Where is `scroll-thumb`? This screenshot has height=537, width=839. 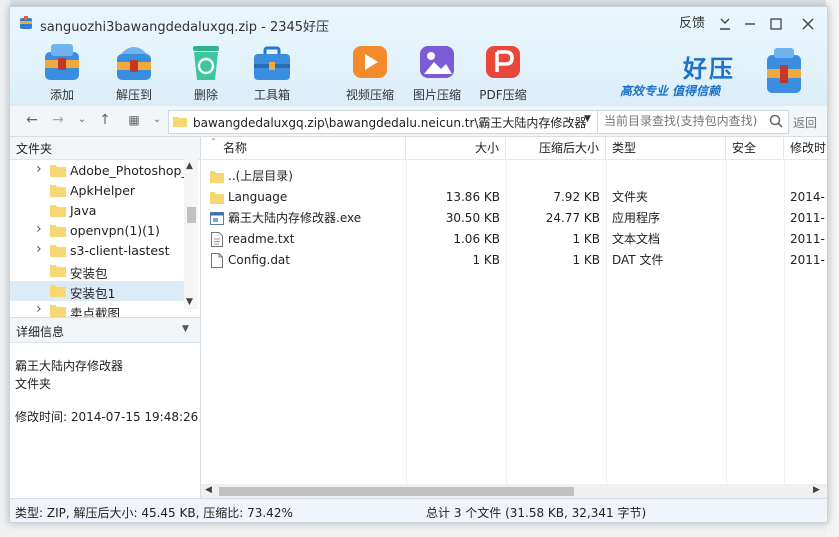 scroll-thumb is located at coordinates (191, 215).